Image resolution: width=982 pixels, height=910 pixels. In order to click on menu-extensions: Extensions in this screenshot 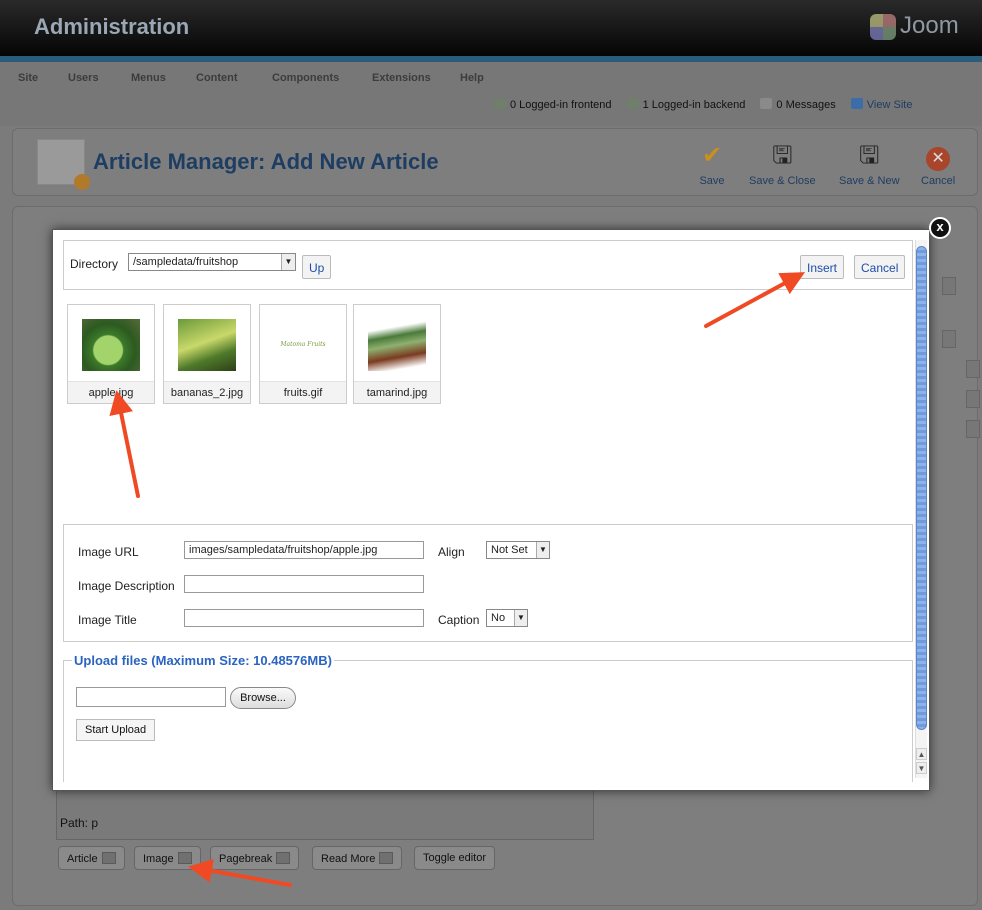, I will do `click(401, 78)`.